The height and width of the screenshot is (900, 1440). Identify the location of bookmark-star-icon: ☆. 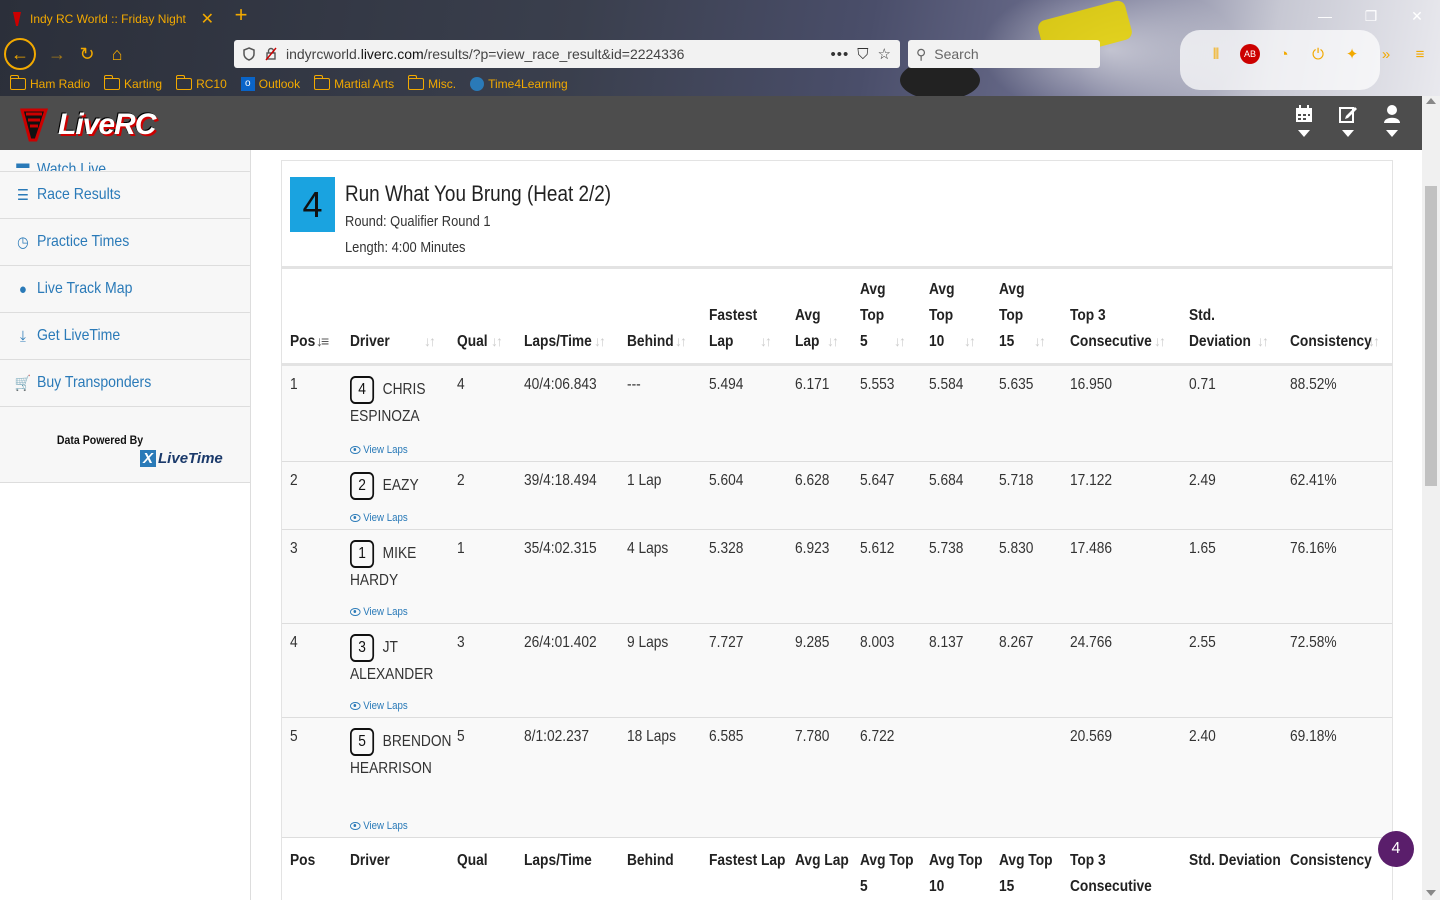
(885, 54).